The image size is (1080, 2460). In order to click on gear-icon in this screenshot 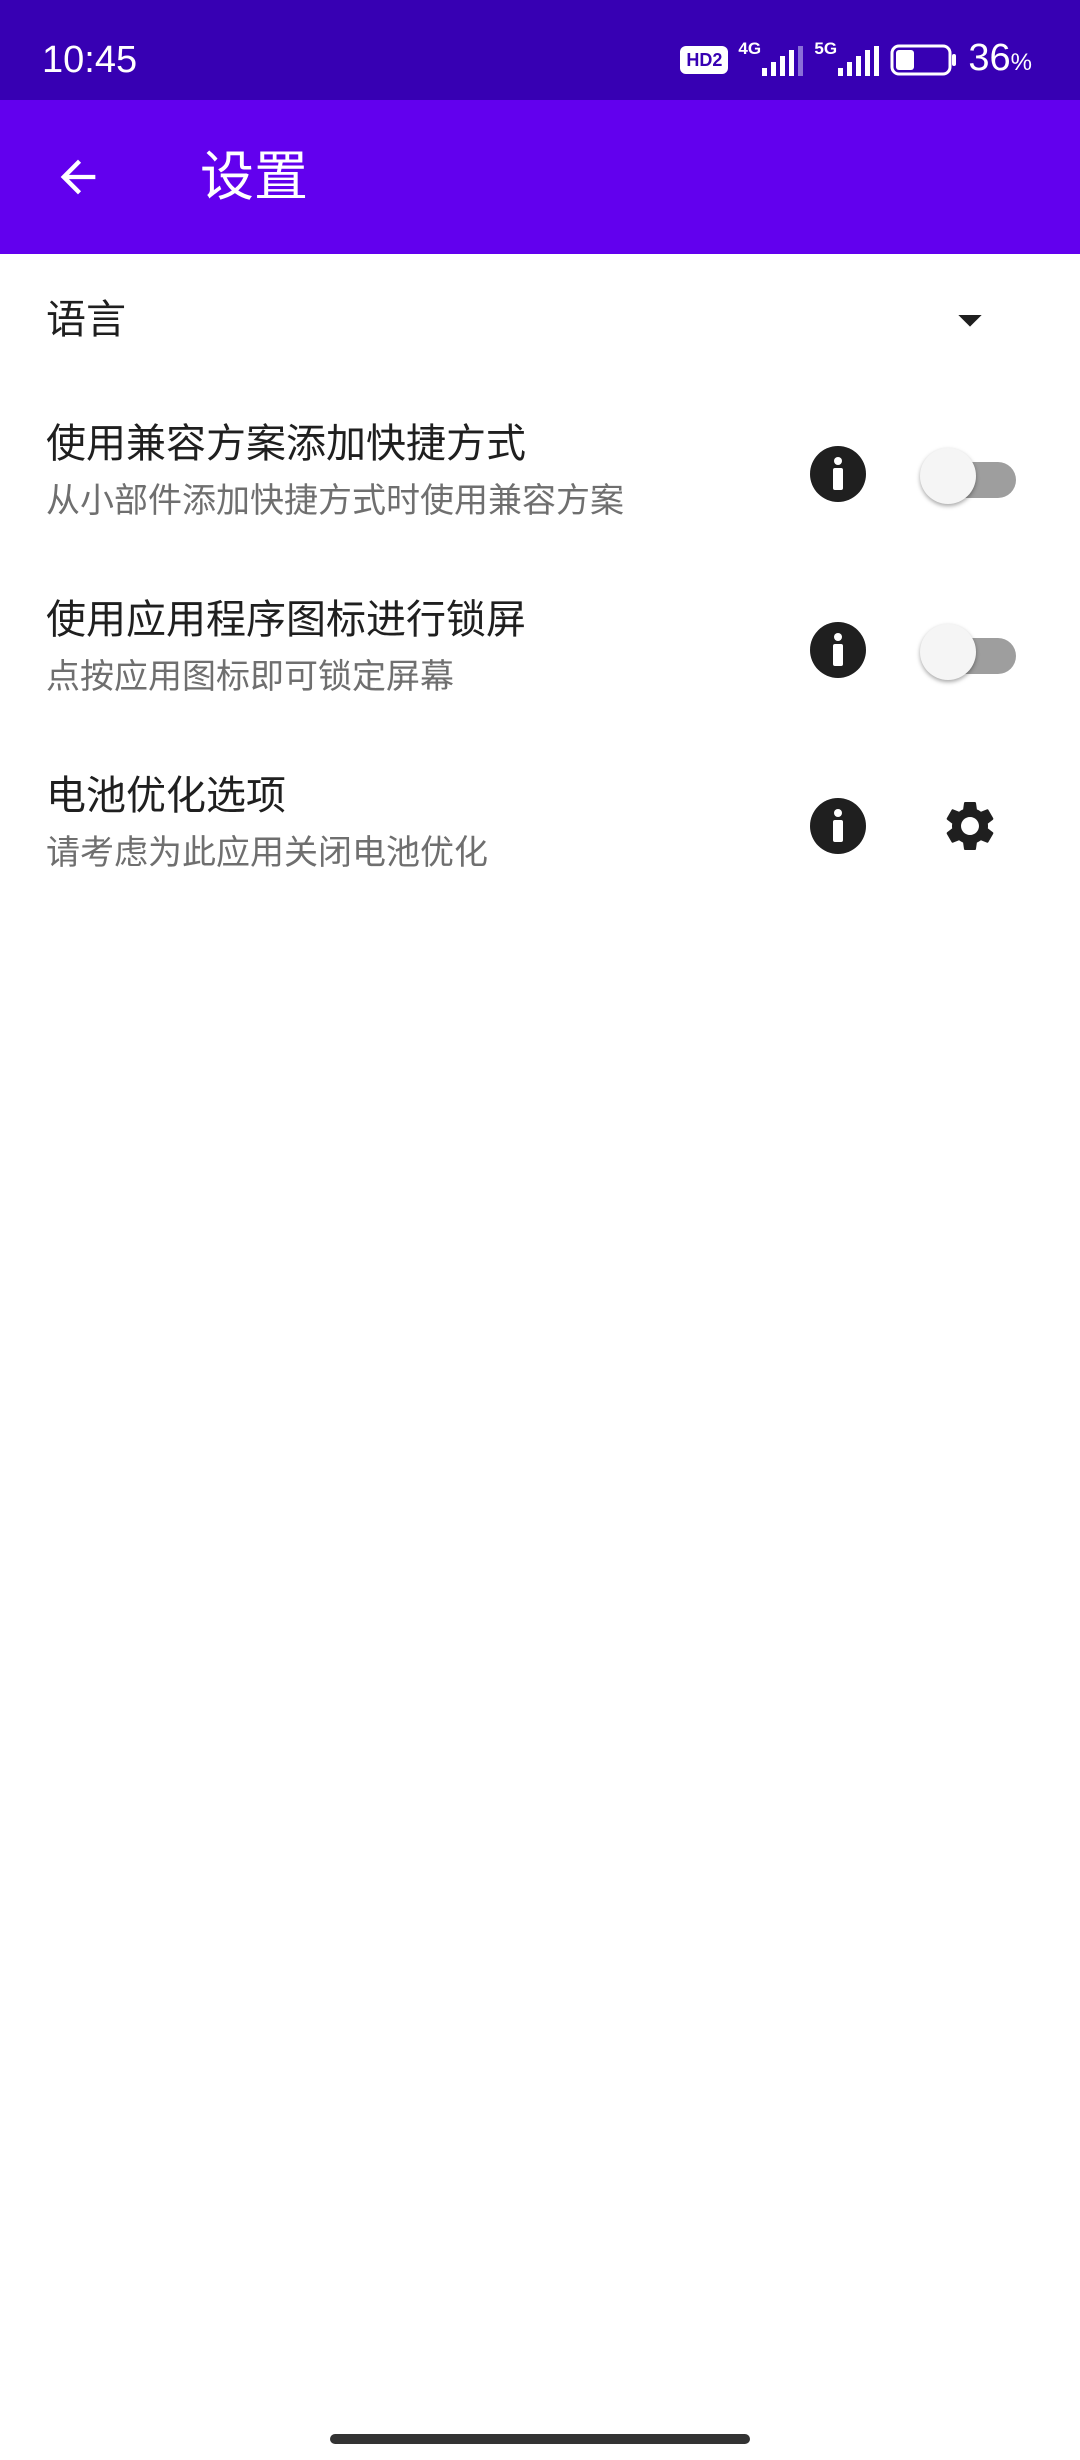, I will do `click(970, 826)`.